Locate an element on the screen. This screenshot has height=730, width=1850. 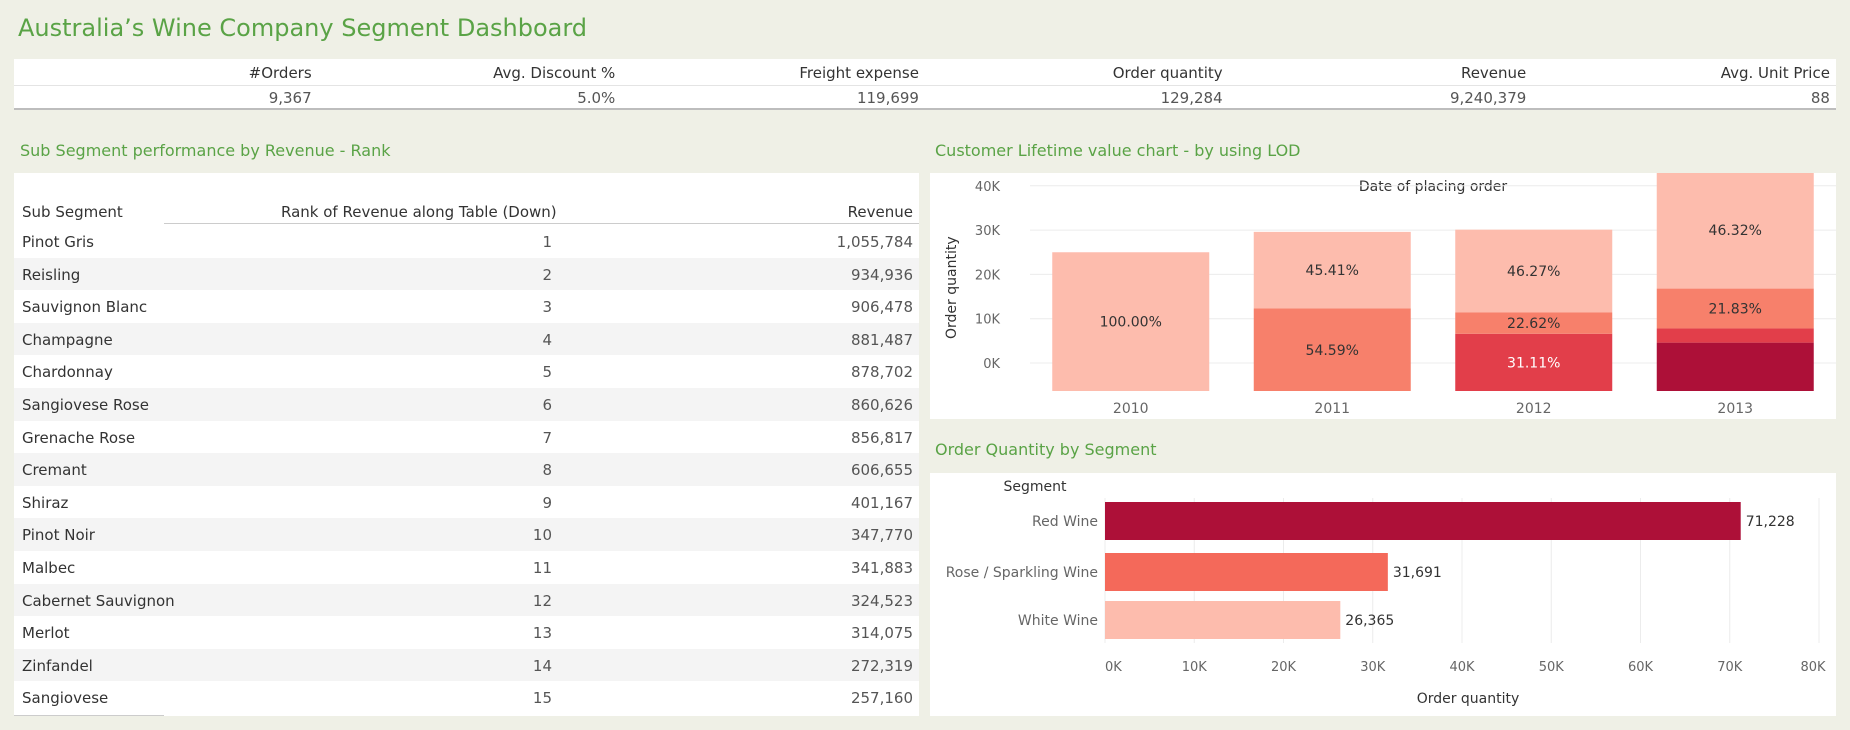
rank-cell: 14 is located at coordinates (542, 665).